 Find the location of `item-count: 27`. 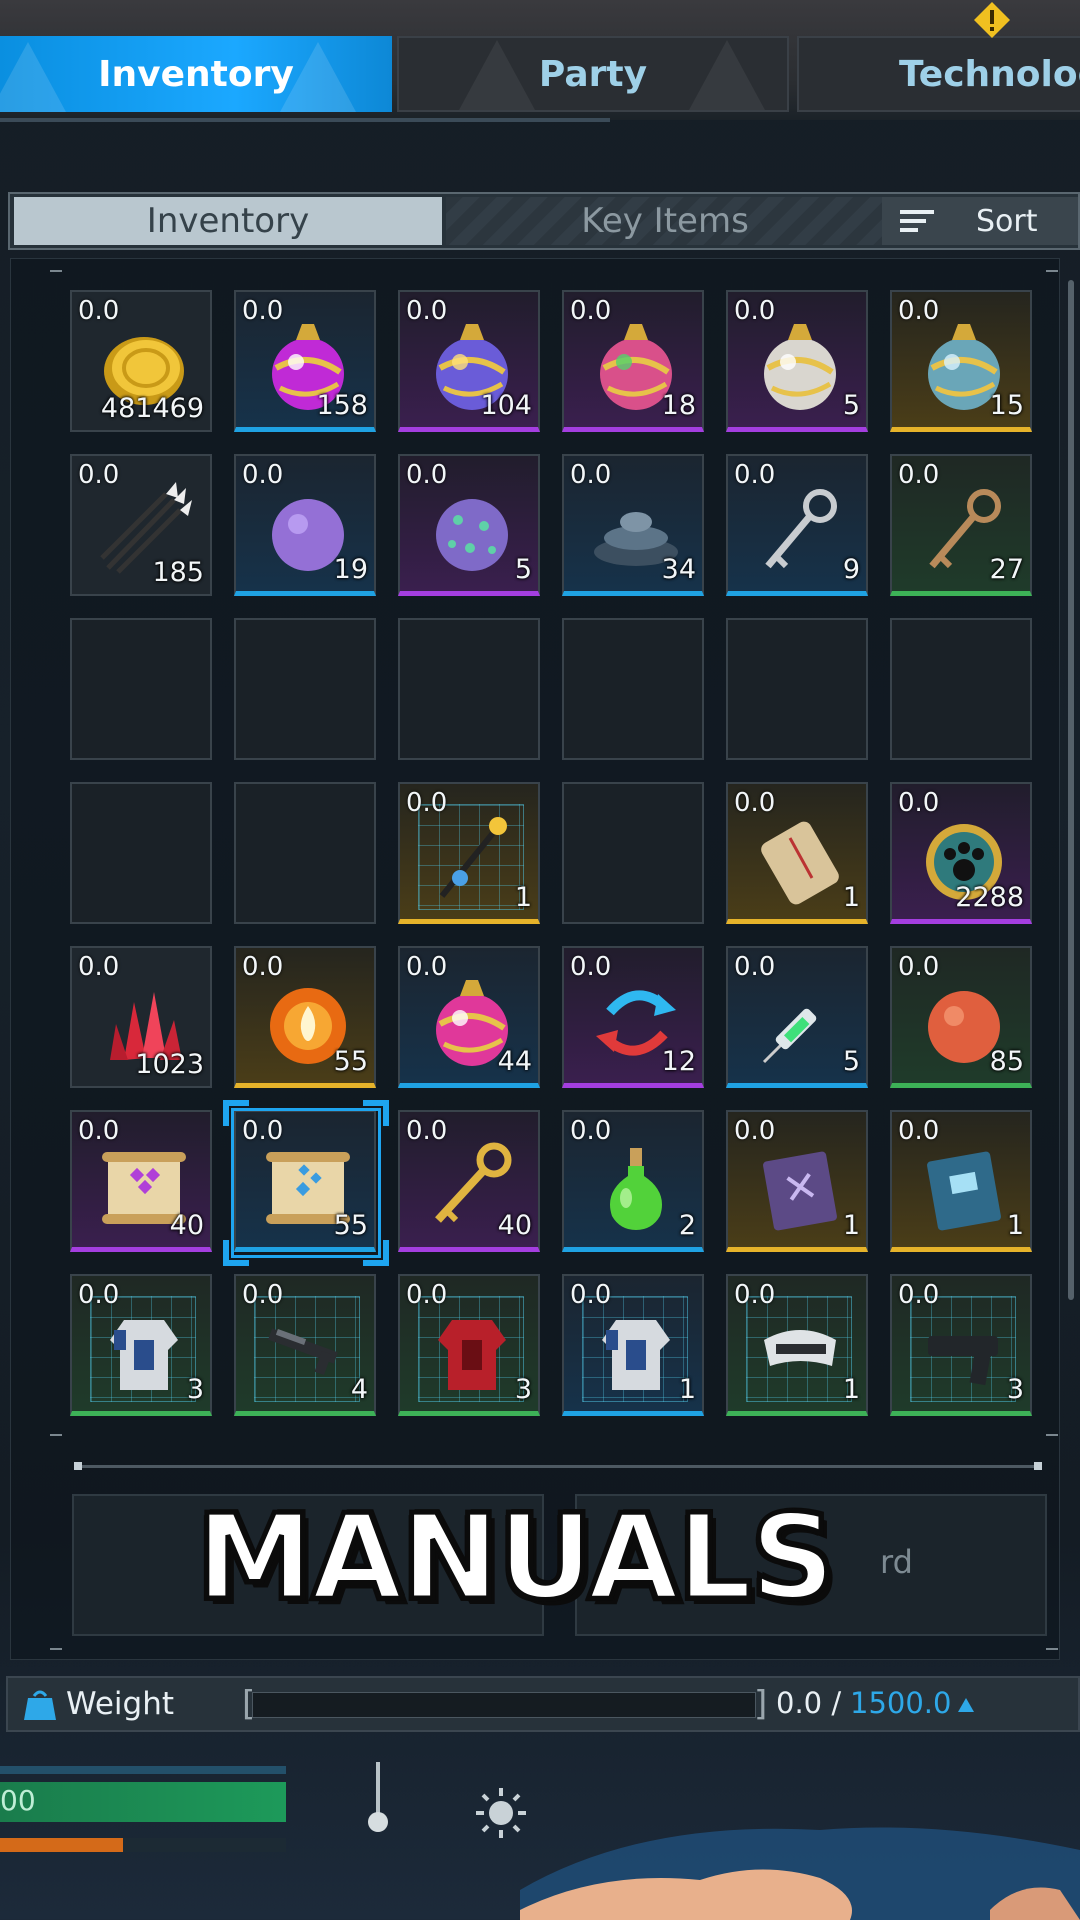

item-count: 27 is located at coordinates (1006, 569).